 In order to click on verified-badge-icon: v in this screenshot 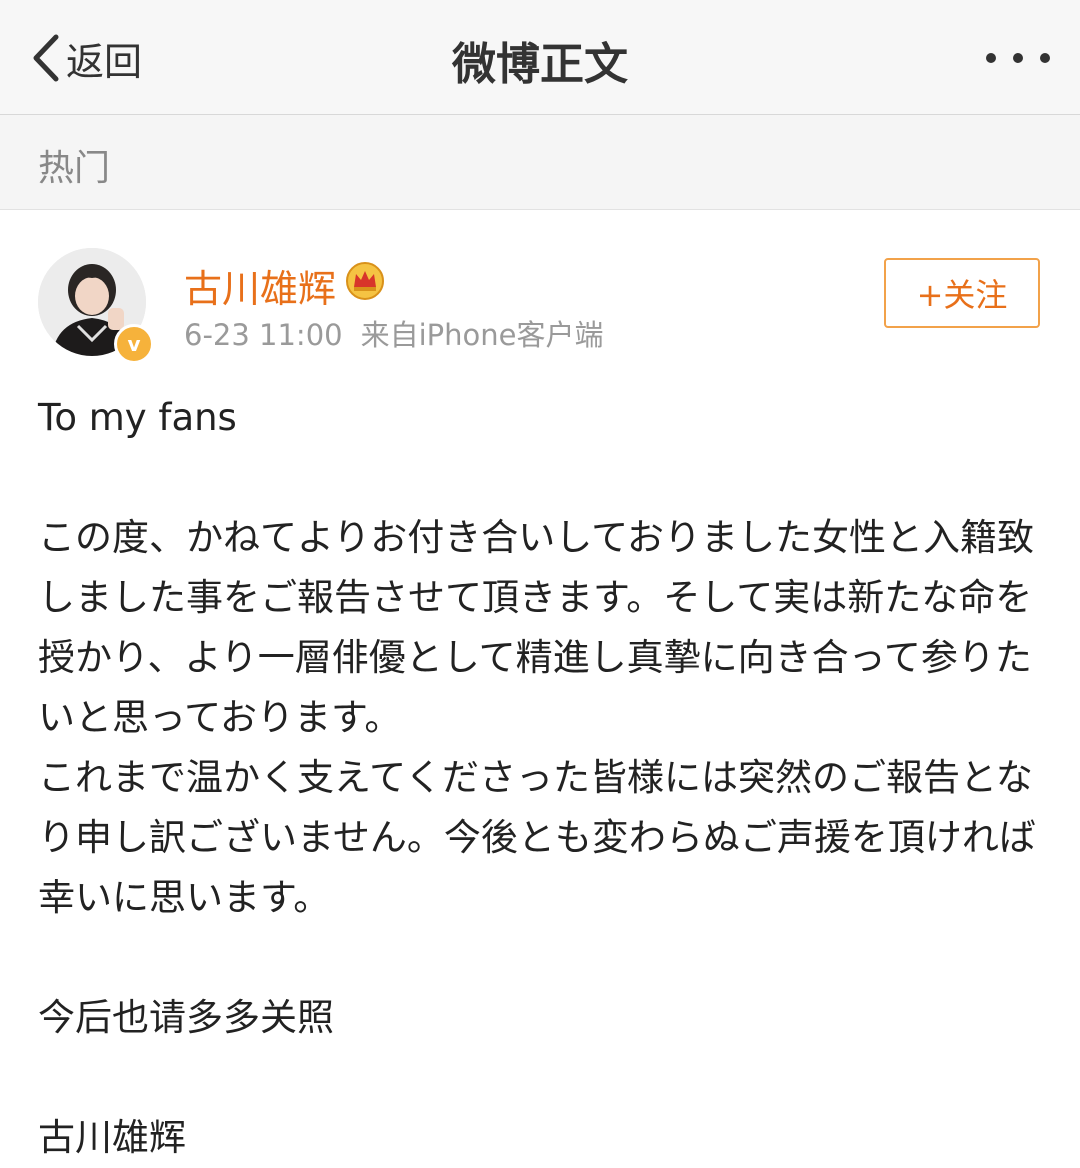, I will do `click(134, 344)`.